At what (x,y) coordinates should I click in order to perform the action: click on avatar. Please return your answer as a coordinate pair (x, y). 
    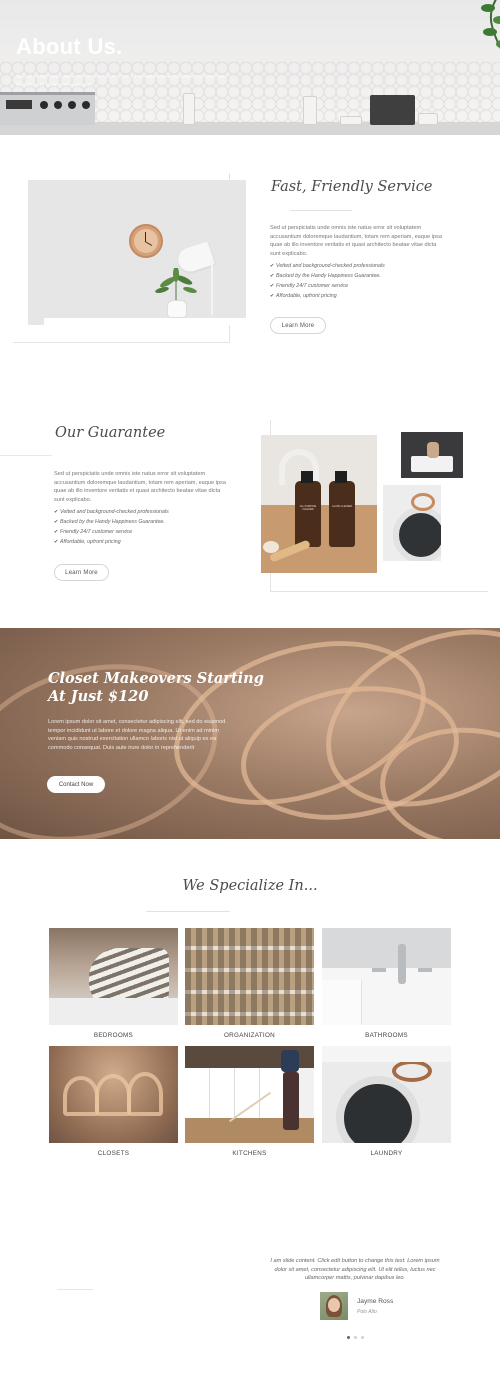
    Looking at the image, I should click on (334, 1306).